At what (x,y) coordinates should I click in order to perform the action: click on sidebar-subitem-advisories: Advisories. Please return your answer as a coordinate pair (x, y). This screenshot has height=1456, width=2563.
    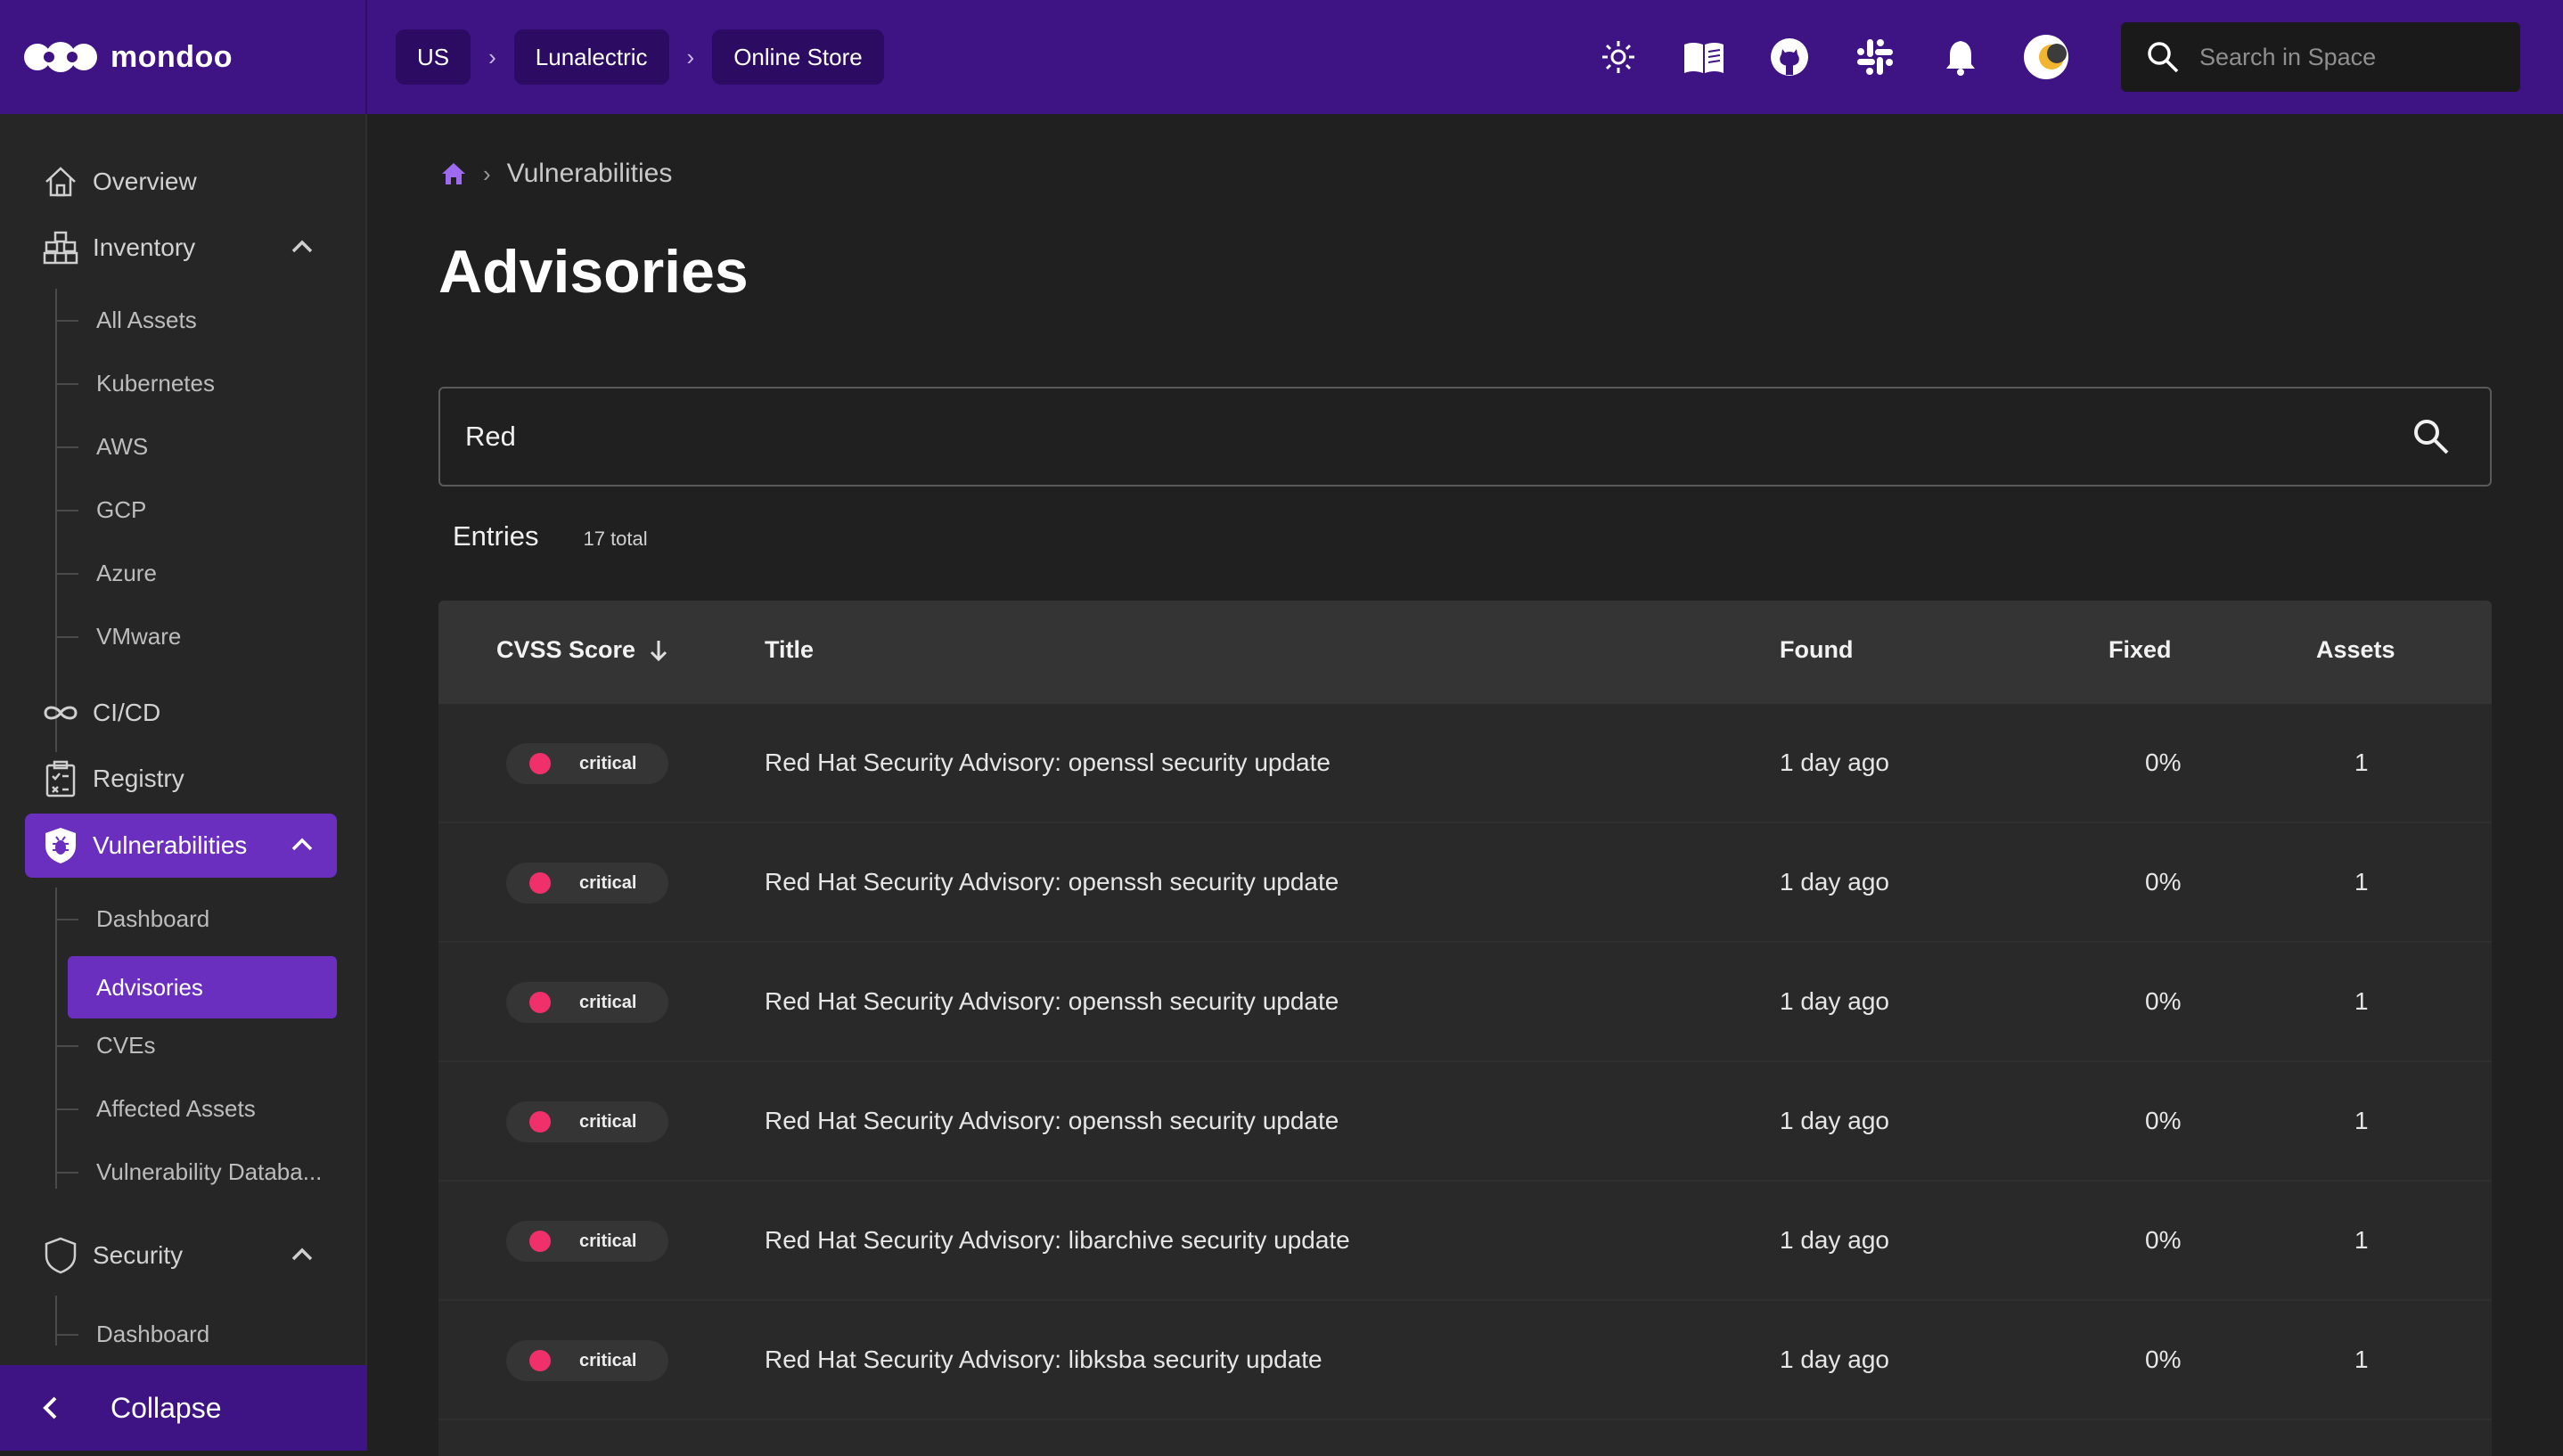
    Looking at the image, I should click on (202, 987).